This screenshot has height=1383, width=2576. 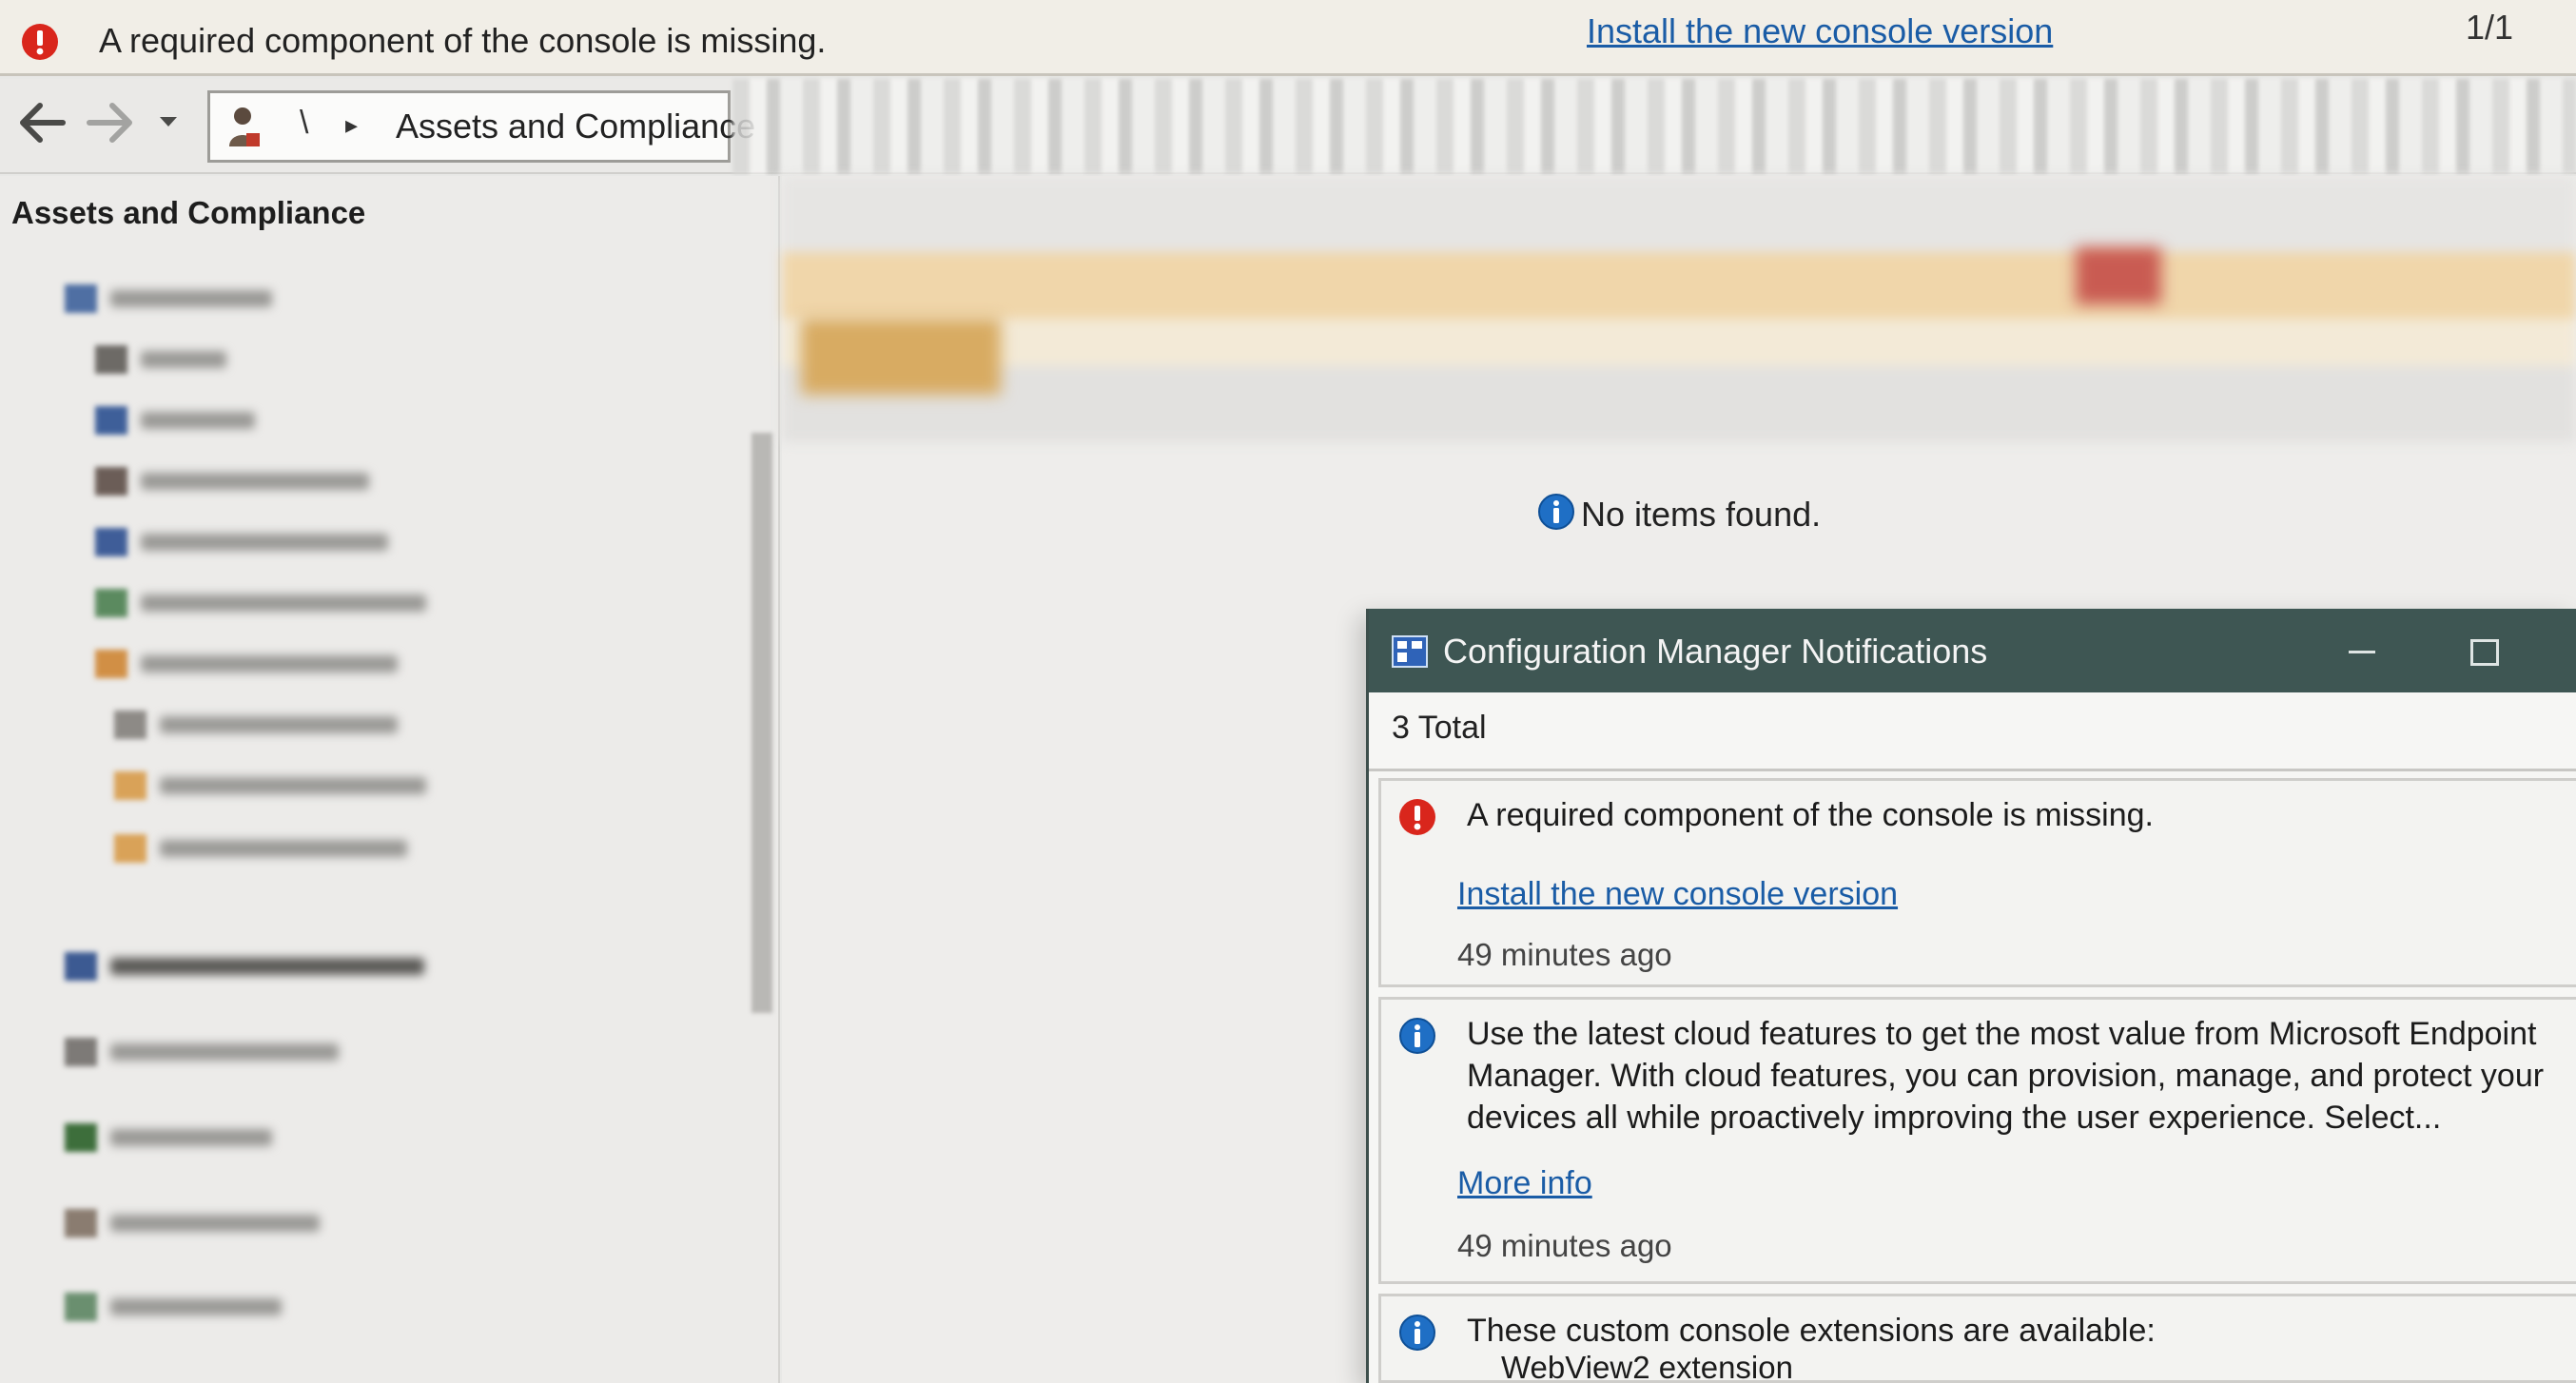 I want to click on address-bar: \ ▸ Assets and Compliance, so click(x=481, y=127).